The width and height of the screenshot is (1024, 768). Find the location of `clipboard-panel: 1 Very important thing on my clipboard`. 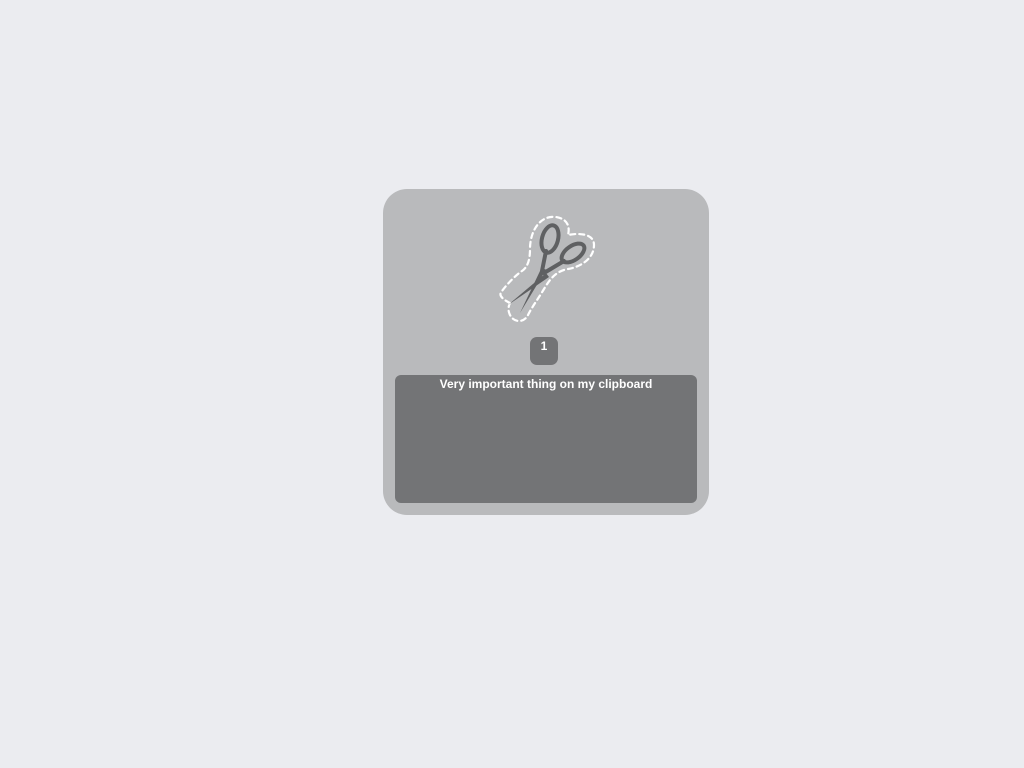

clipboard-panel: 1 Very important thing on my clipboard is located at coordinates (546, 352).